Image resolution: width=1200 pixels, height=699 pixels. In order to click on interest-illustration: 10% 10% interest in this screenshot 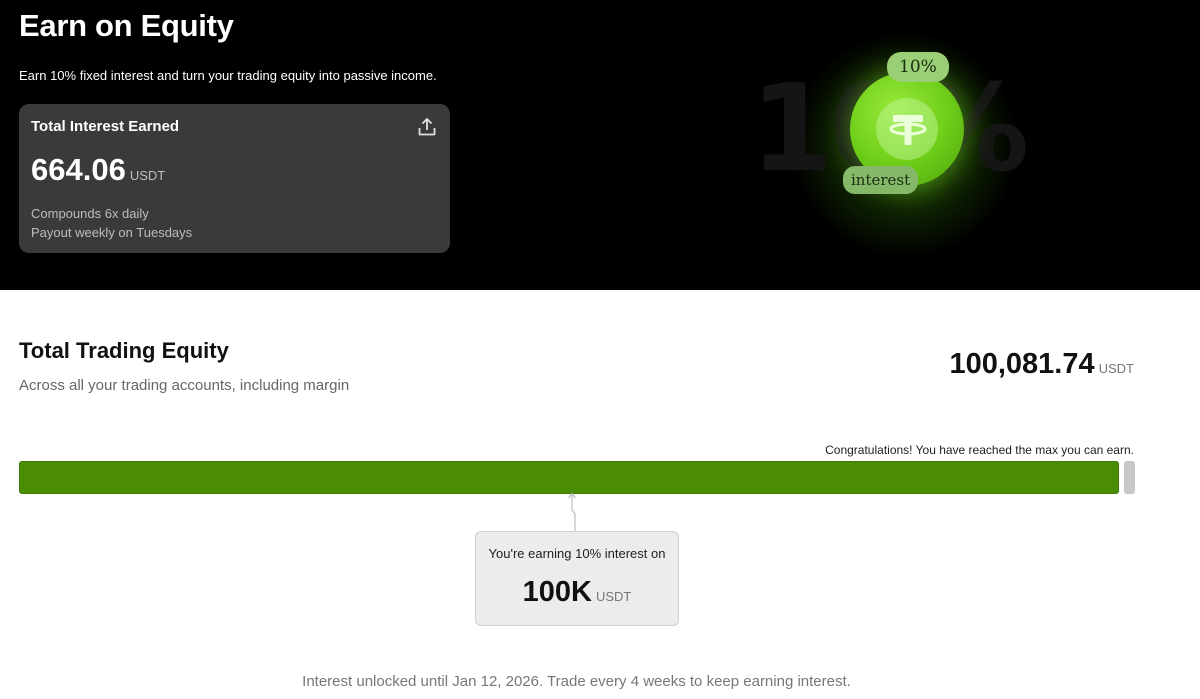, I will do `click(900, 150)`.